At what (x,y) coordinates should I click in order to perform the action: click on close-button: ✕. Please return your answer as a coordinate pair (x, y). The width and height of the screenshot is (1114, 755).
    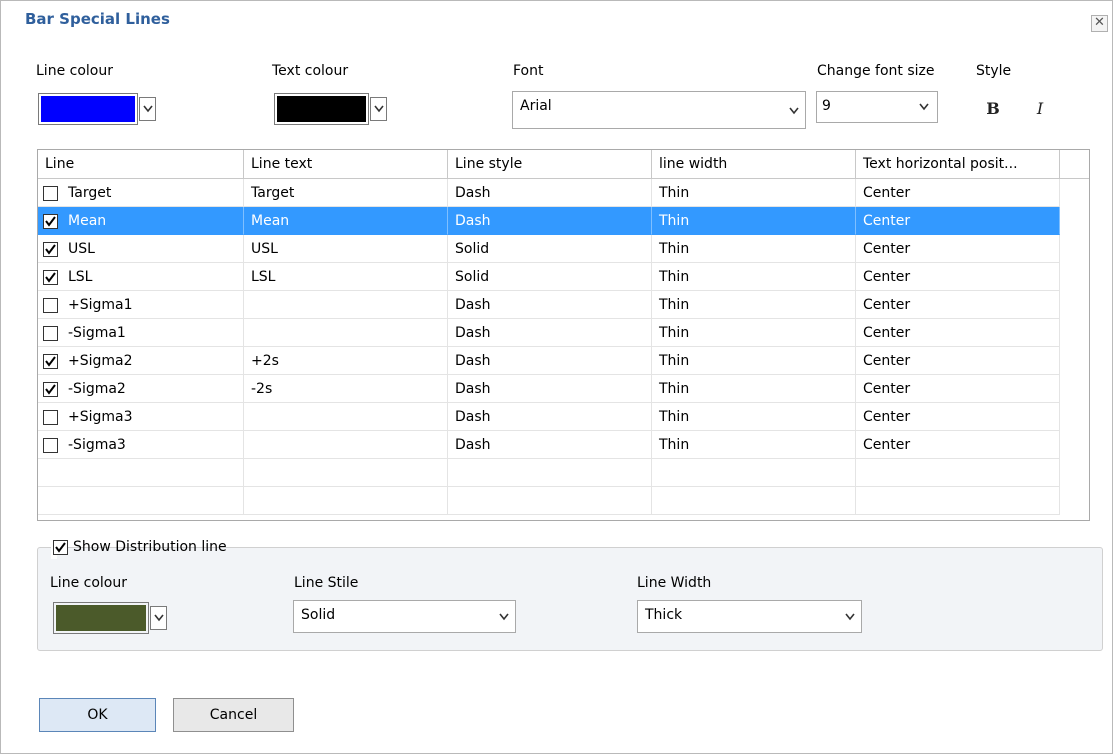
    Looking at the image, I should click on (1099, 23).